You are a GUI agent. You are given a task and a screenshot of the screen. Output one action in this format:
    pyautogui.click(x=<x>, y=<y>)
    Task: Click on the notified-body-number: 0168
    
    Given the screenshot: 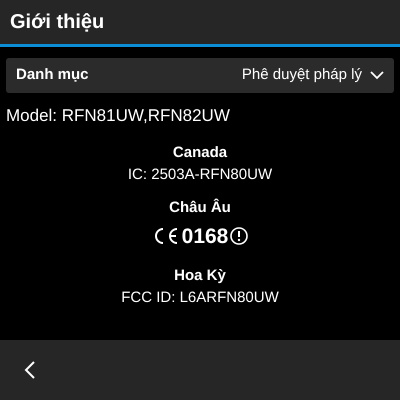 What is the action you would take?
    pyautogui.click(x=205, y=237)
    